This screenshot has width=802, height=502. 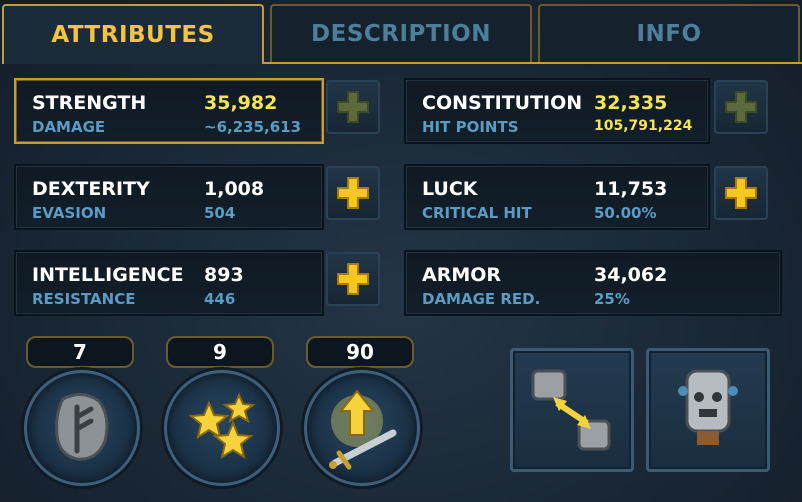 What do you see at coordinates (625, 213) in the screenshot?
I see `stat-sub-value-luck: 50.00%` at bounding box center [625, 213].